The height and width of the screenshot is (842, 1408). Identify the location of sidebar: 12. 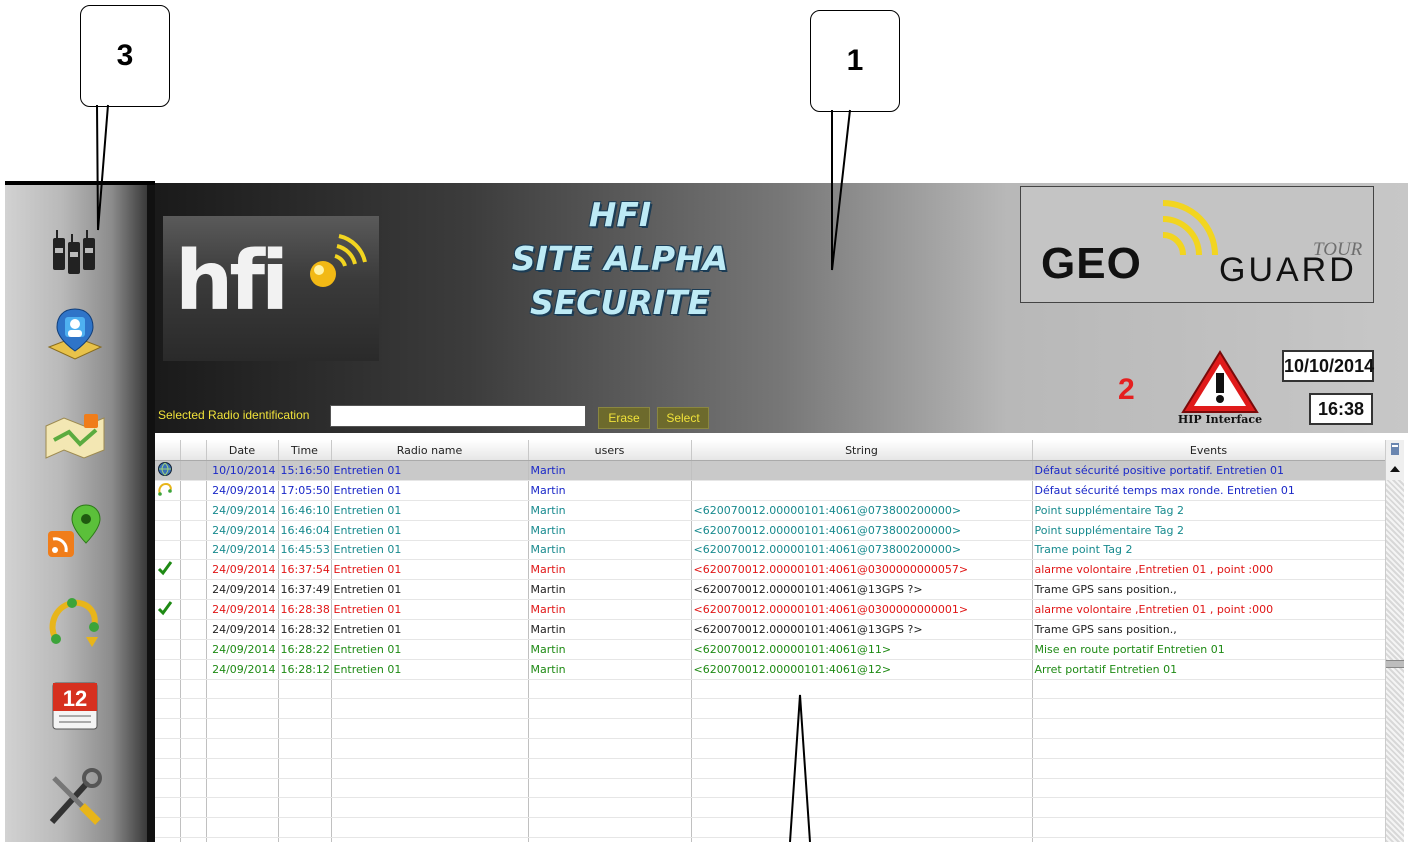
(76, 513).